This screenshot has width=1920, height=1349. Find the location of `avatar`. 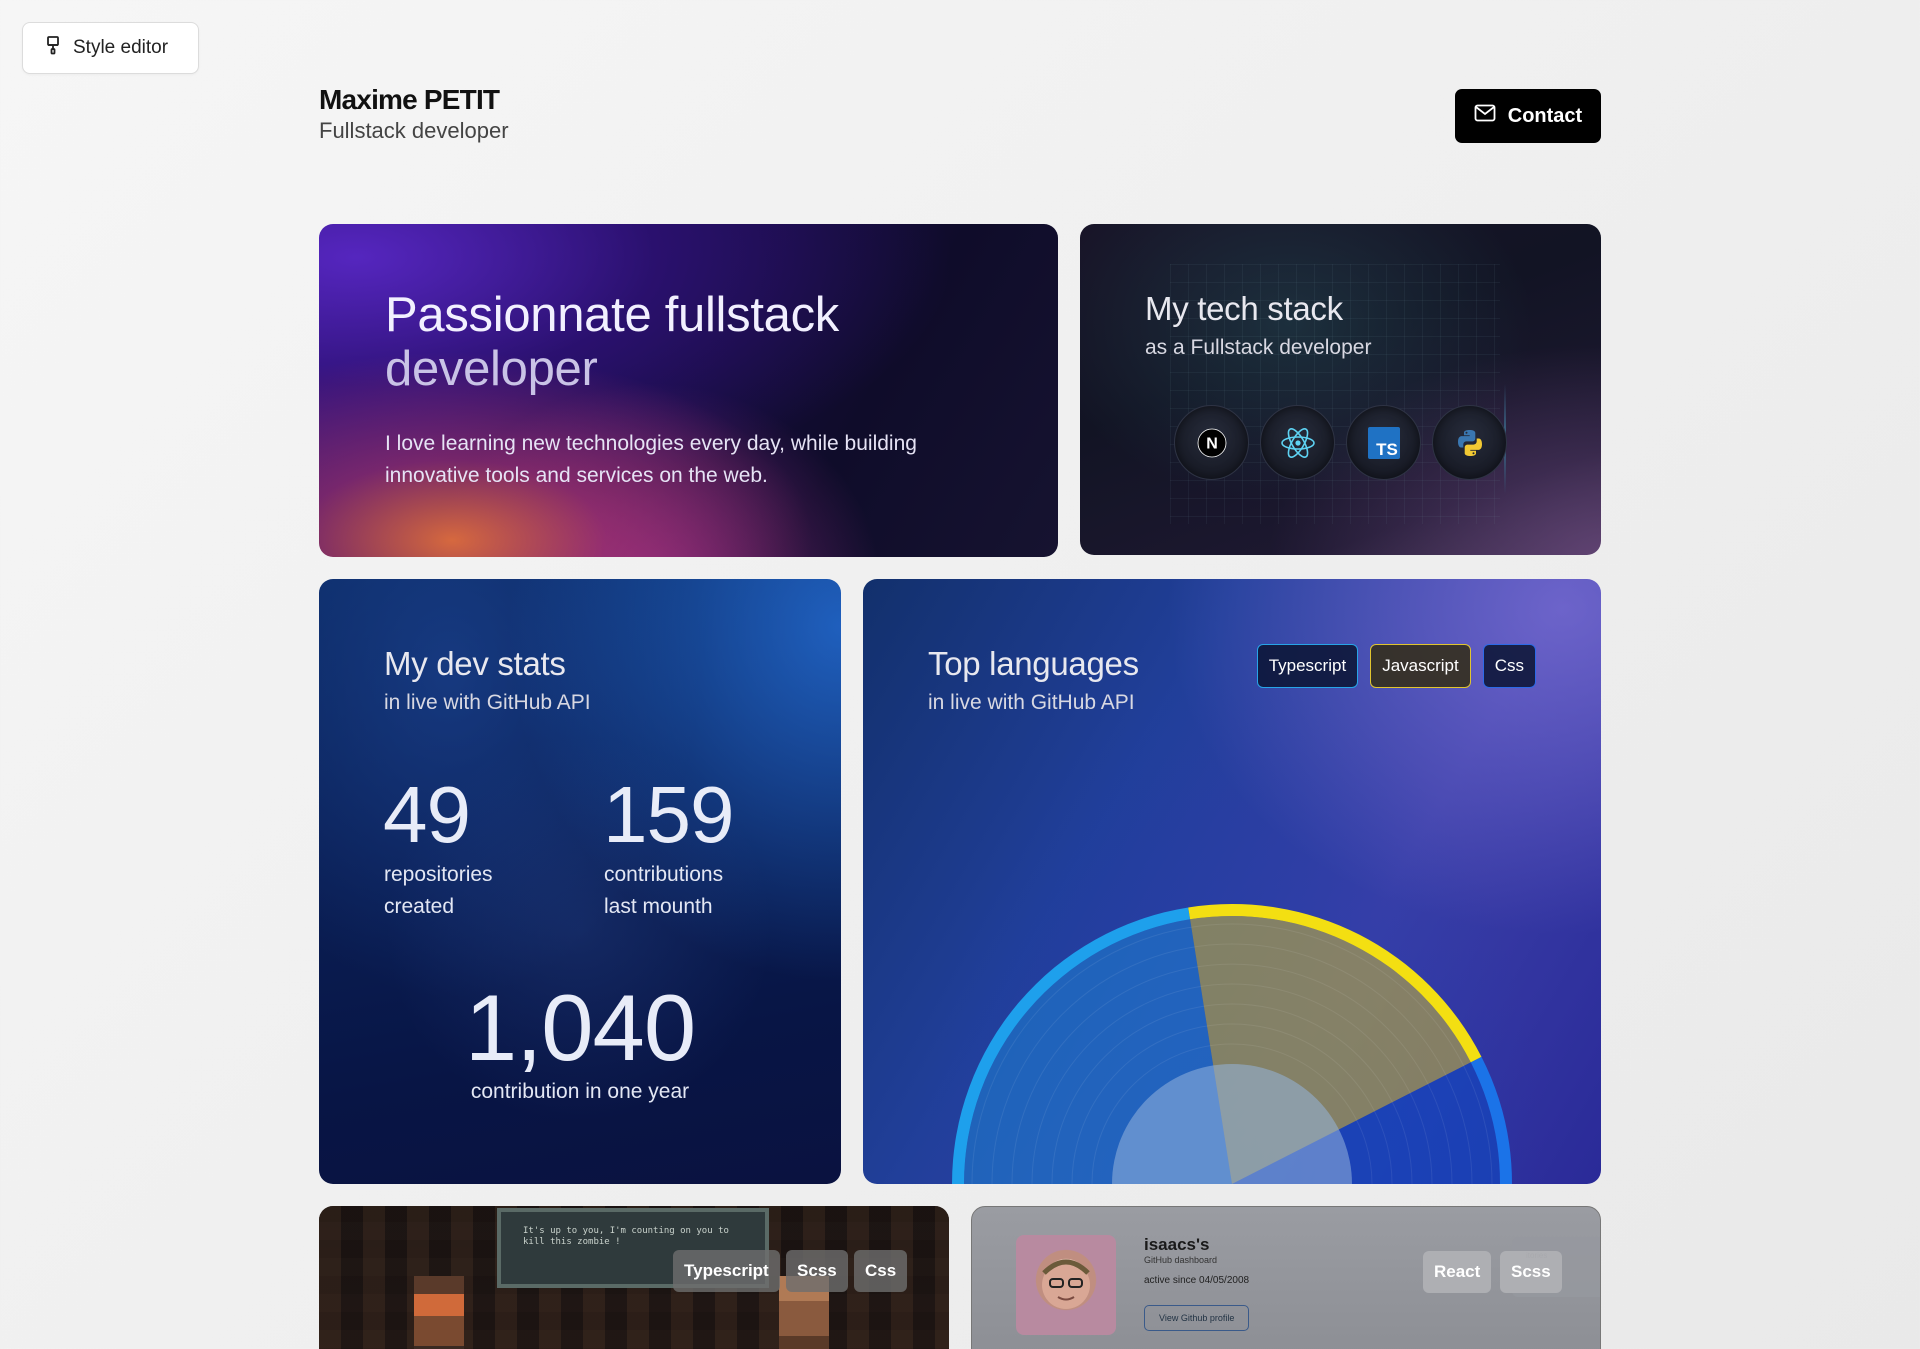

avatar is located at coordinates (1066, 1285).